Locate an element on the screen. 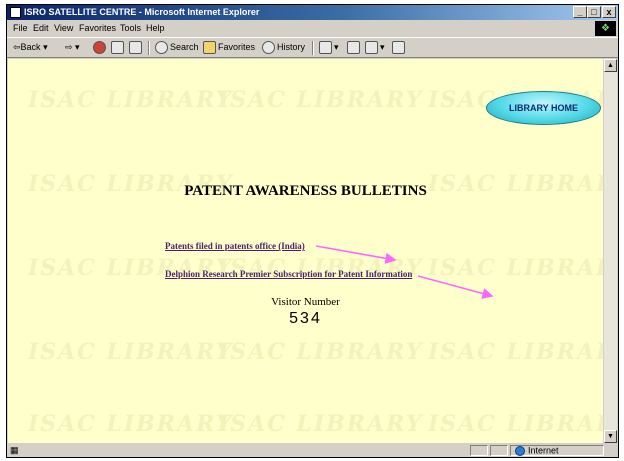  page-status-icon: ▦ is located at coordinates (14, 450).